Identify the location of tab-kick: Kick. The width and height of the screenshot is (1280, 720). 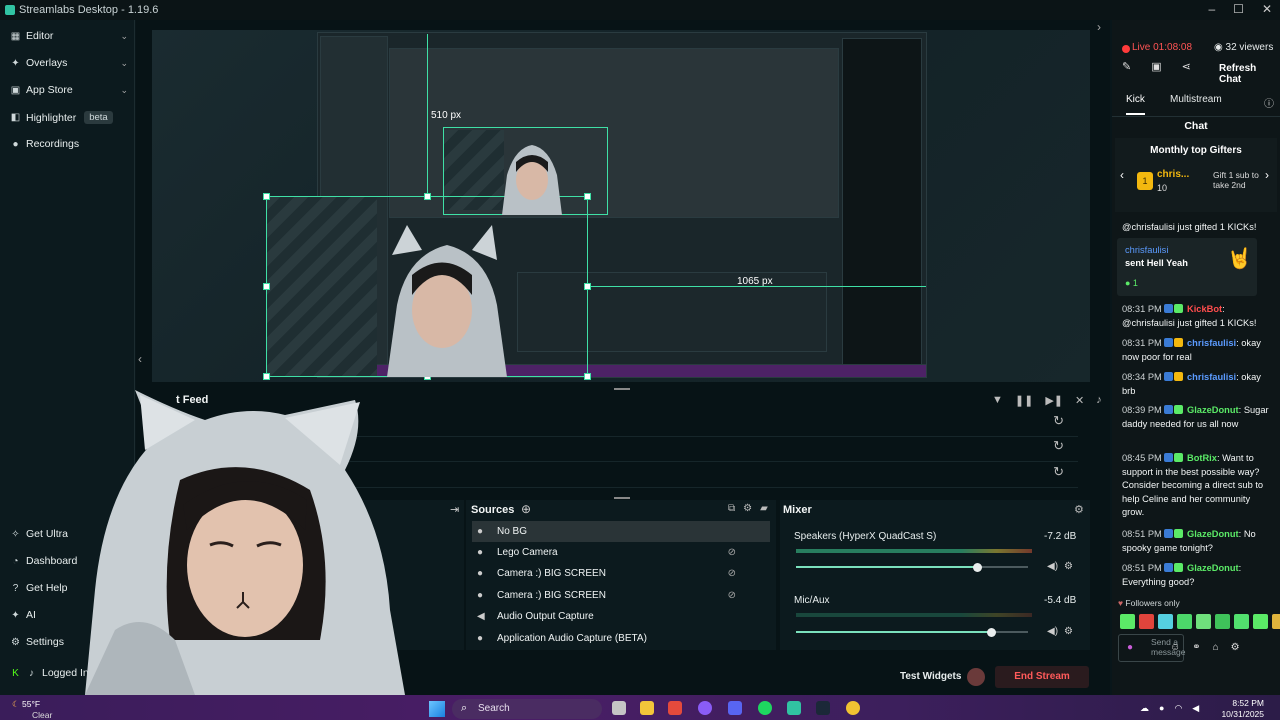
(1135, 104).